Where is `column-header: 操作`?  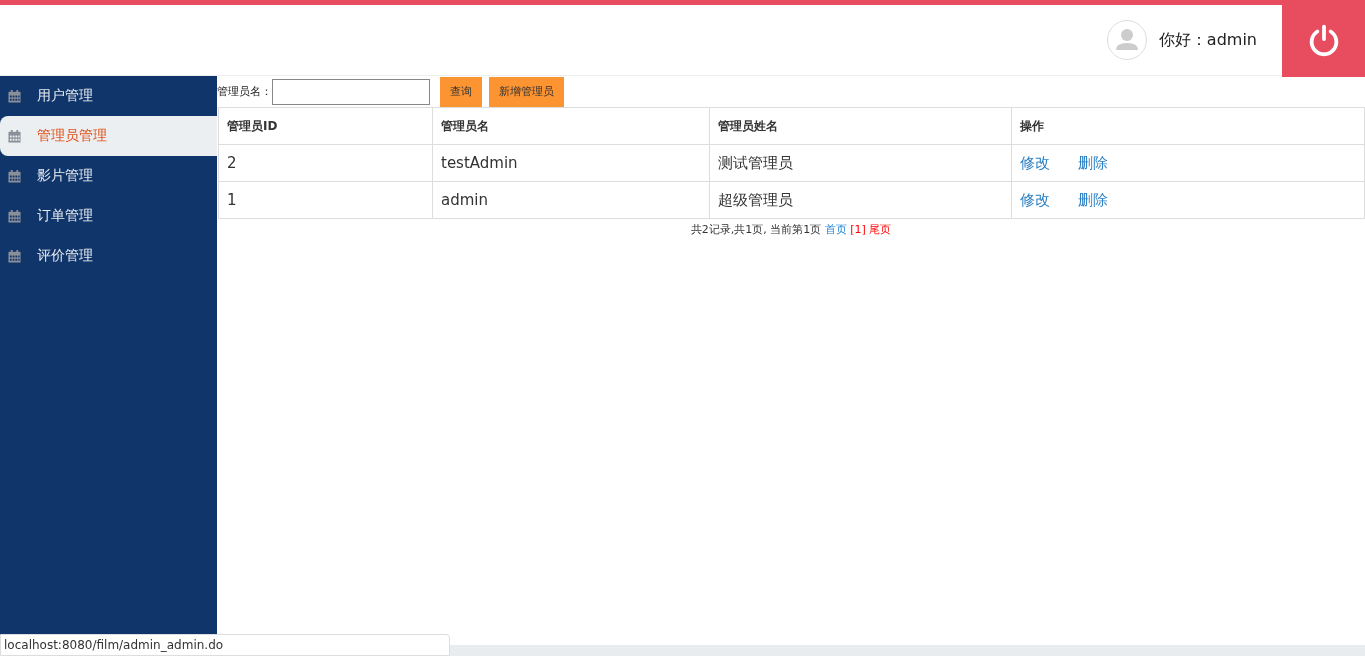 column-header: 操作 is located at coordinates (1188, 126).